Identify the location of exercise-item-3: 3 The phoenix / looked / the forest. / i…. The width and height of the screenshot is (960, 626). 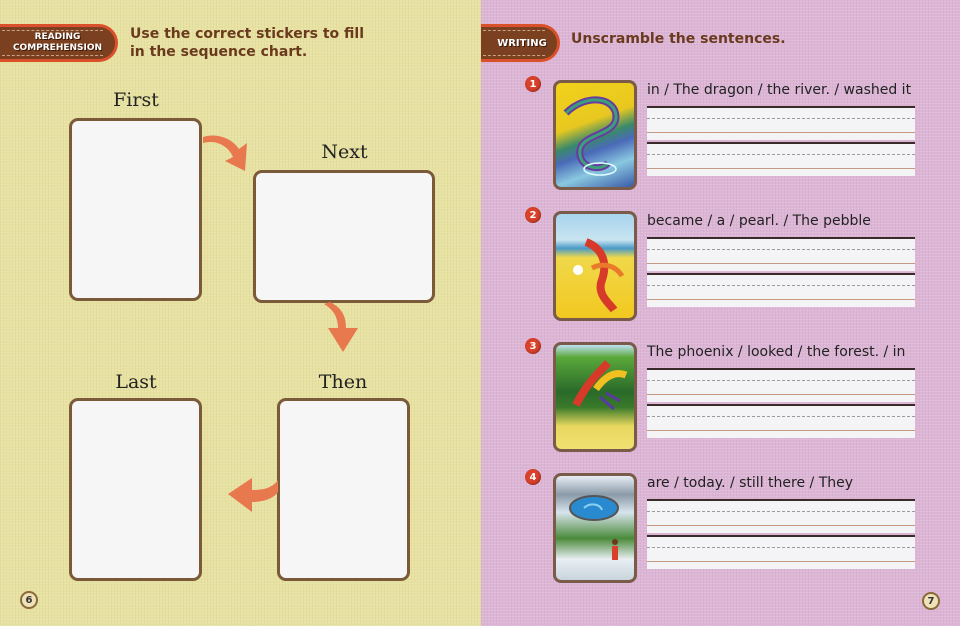
(734, 395).